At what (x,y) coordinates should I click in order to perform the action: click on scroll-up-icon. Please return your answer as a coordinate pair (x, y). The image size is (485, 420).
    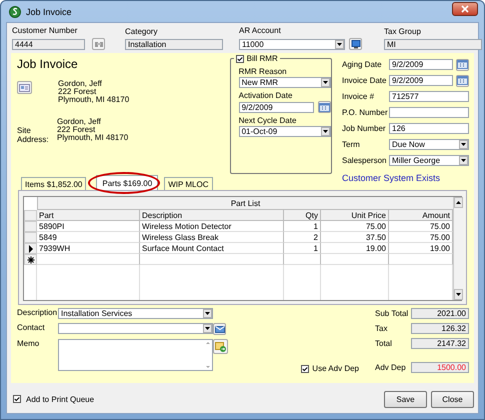
    Looking at the image, I should click on (458, 202).